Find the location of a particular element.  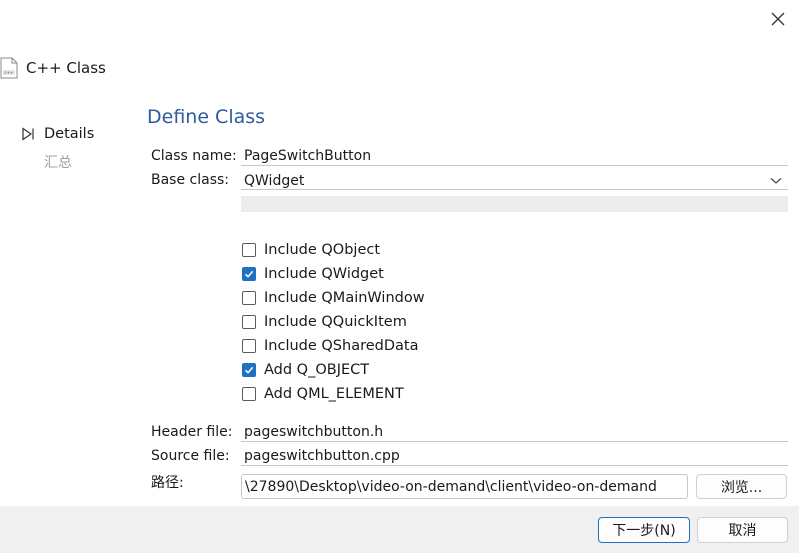

cancel-button: 取消 is located at coordinates (742, 530).